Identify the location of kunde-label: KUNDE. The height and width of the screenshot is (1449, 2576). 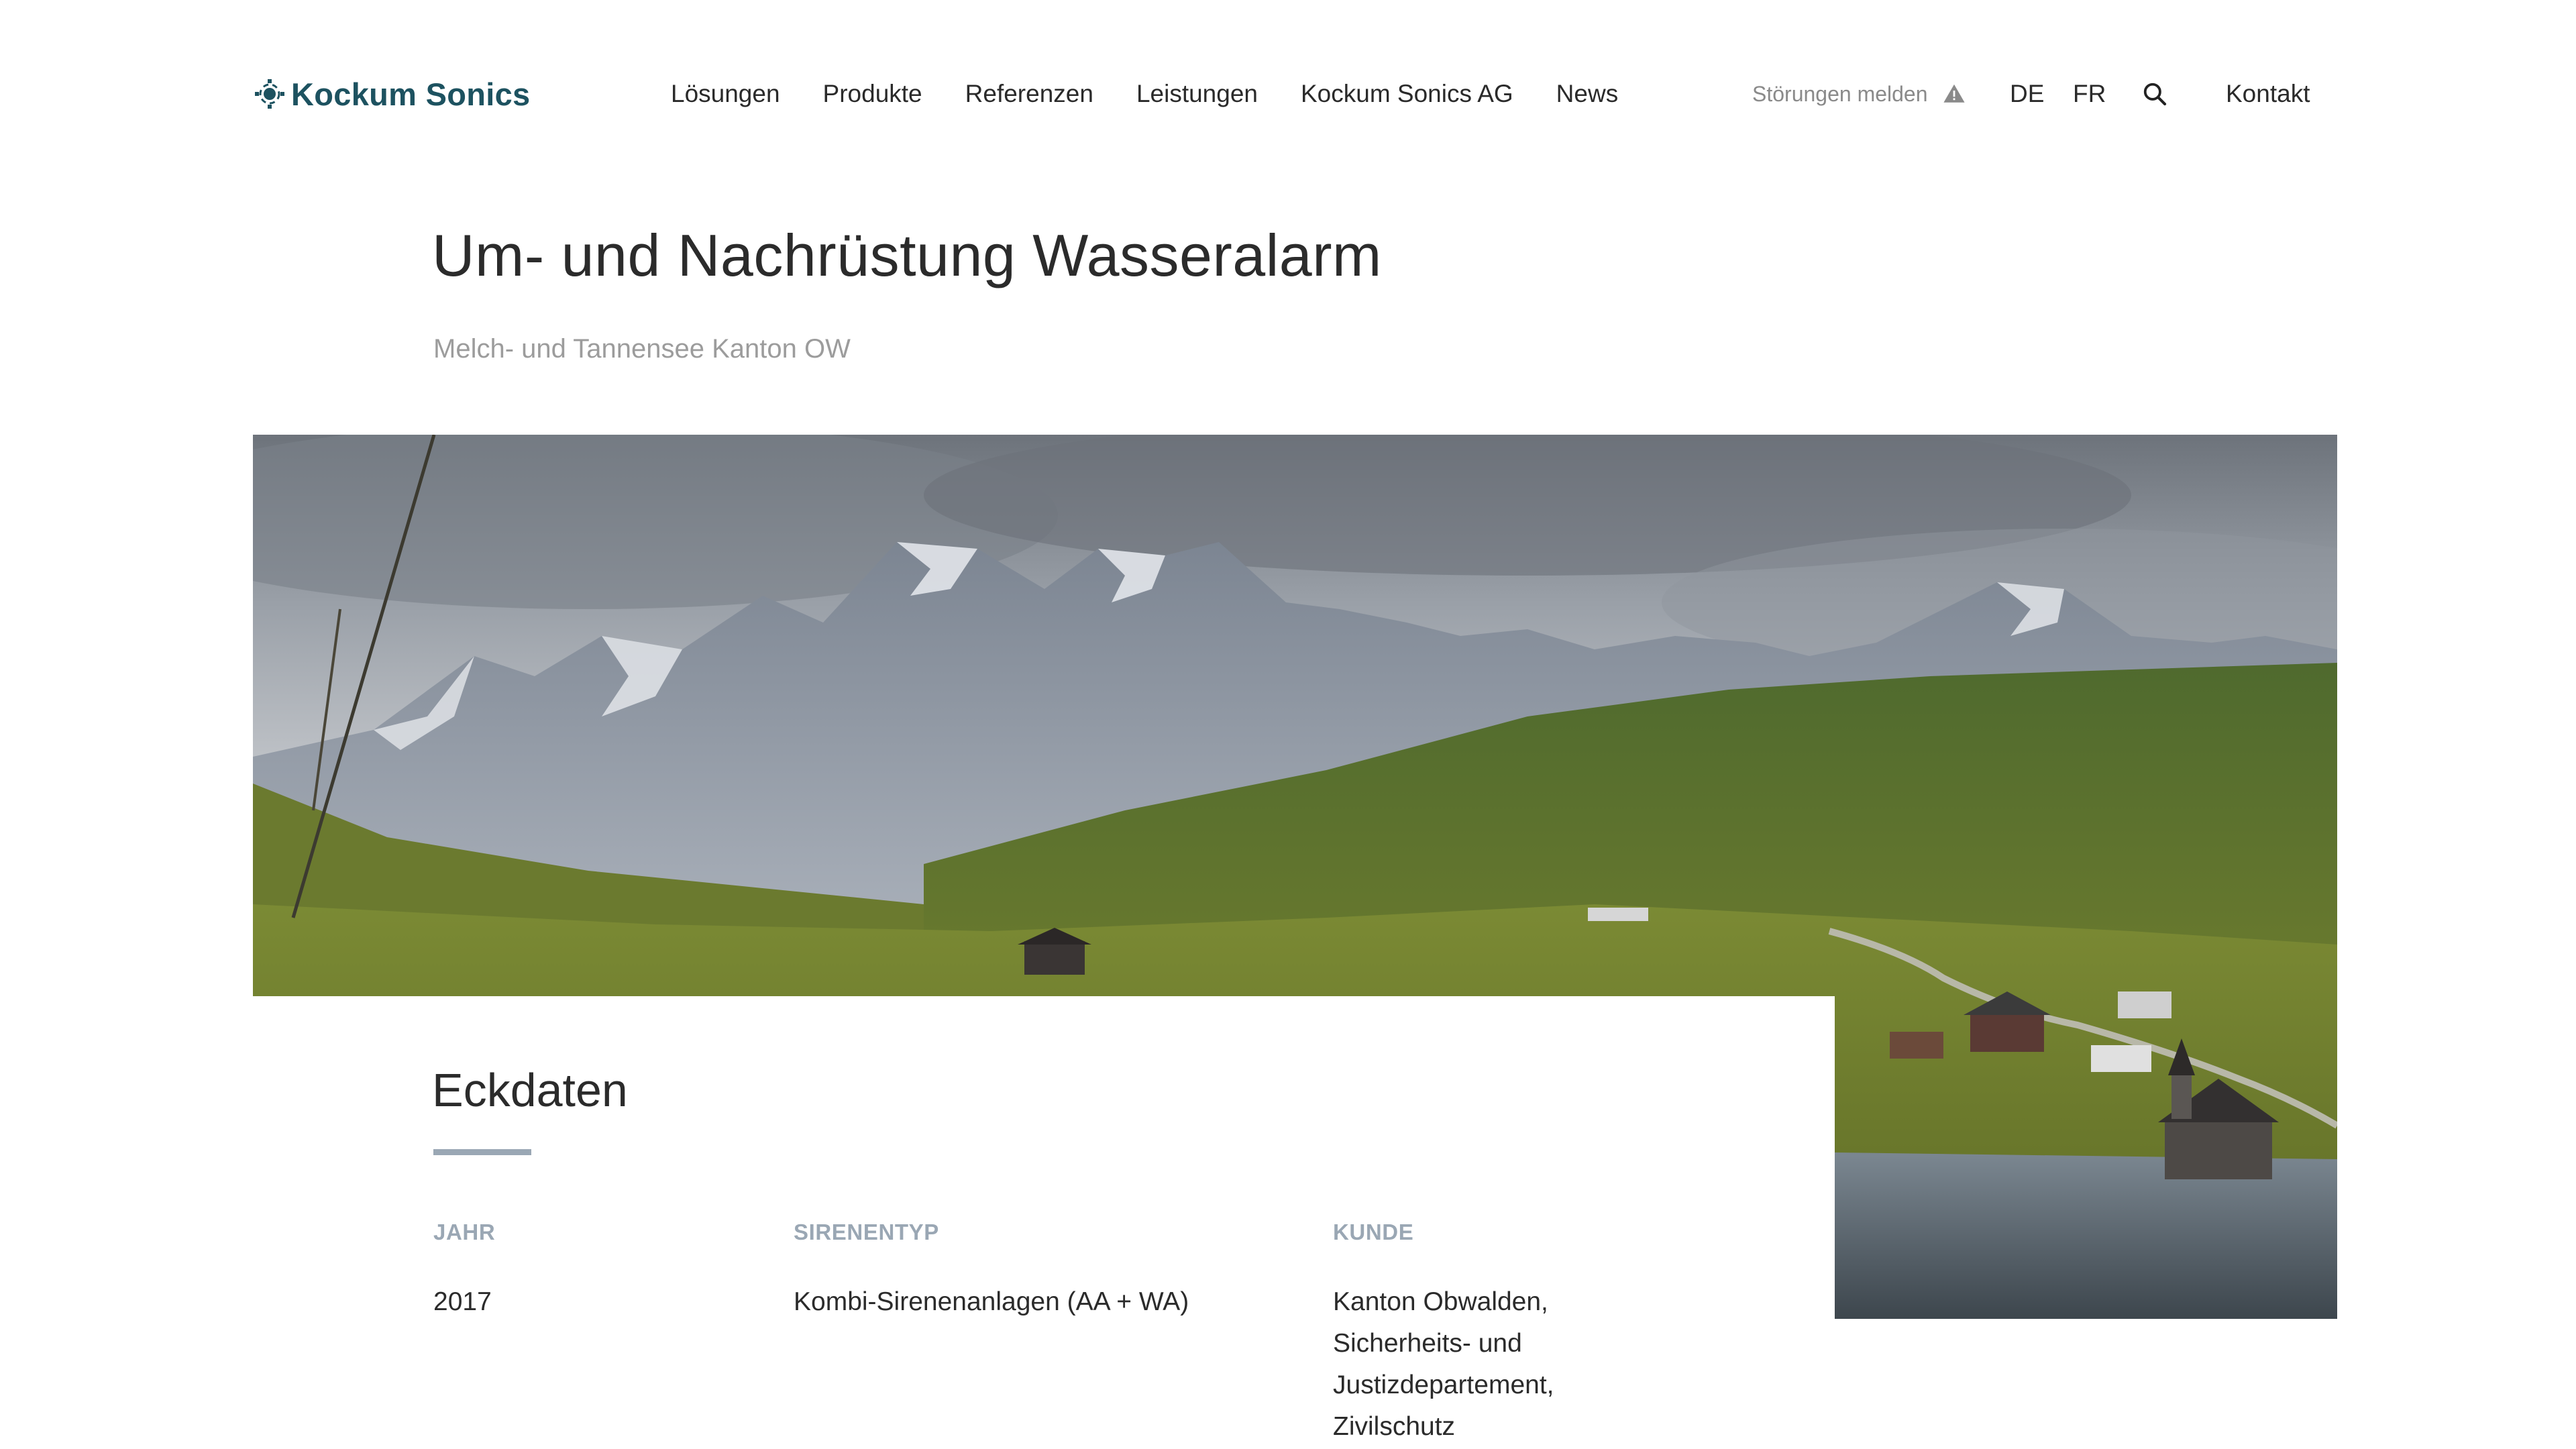
(1373, 1232).